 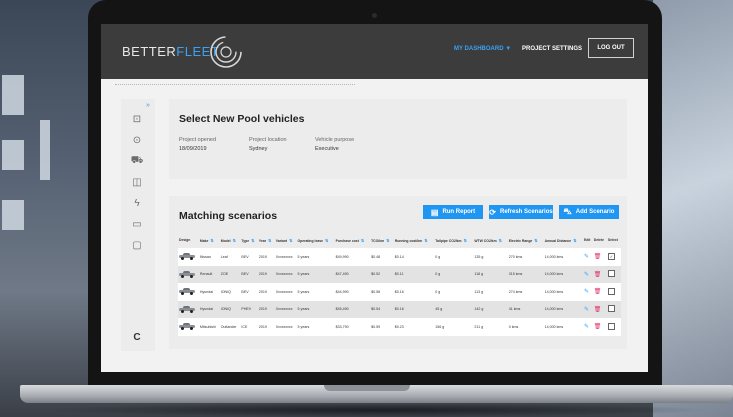 What do you see at coordinates (209, 274) in the screenshot?
I see `cell-make: Renault` at bounding box center [209, 274].